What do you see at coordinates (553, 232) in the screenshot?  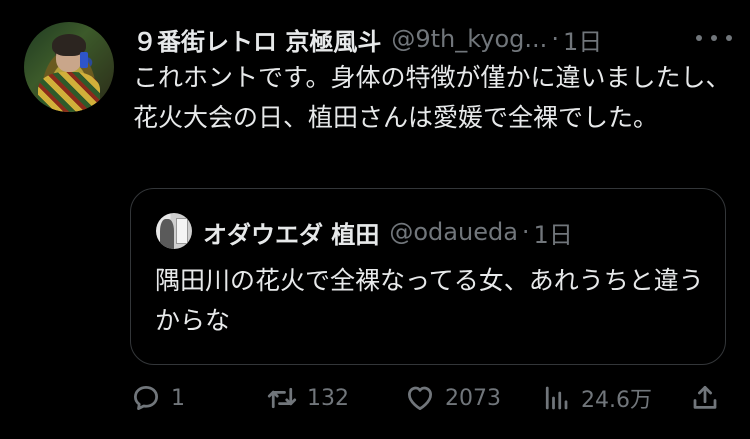 I see `quoted-tweet-time: 1日` at bounding box center [553, 232].